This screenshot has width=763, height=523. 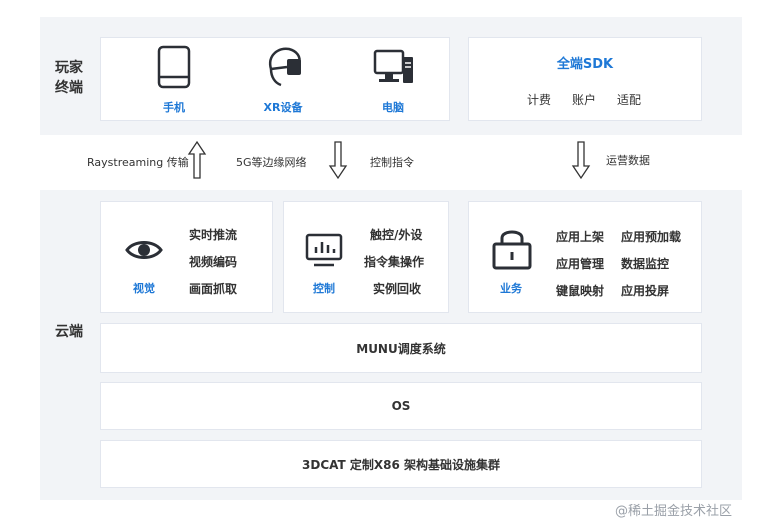 What do you see at coordinates (539, 100) in the screenshot?
I see `sdk-item-billing: 计费` at bounding box center [539, 100].